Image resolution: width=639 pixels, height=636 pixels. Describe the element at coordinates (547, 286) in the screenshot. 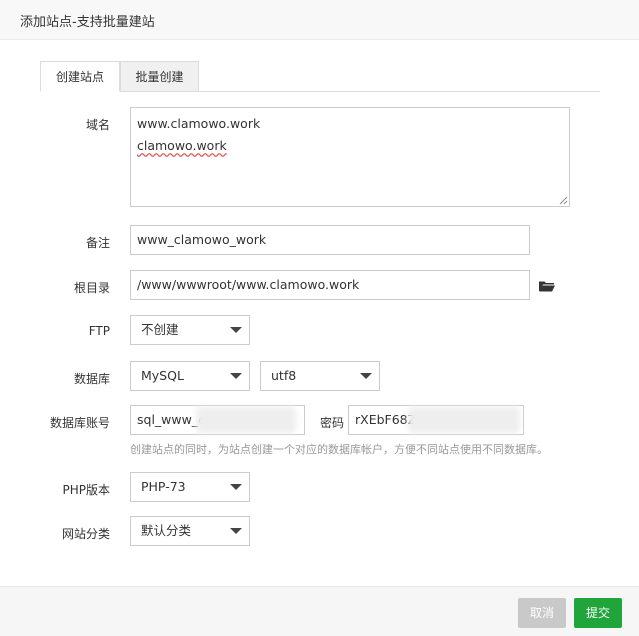

I see `folder-open-icon` at that location.